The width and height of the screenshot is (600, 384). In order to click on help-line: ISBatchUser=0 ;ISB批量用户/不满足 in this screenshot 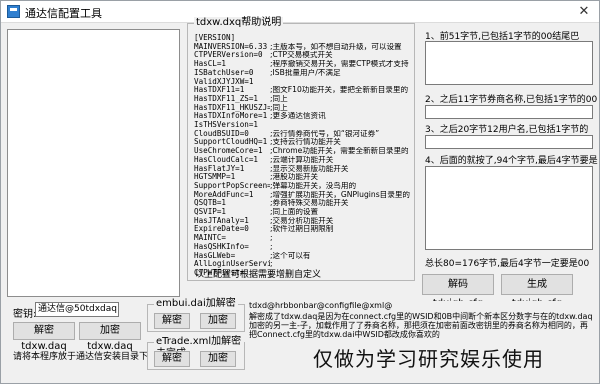, I will do `click(302, 73)`.